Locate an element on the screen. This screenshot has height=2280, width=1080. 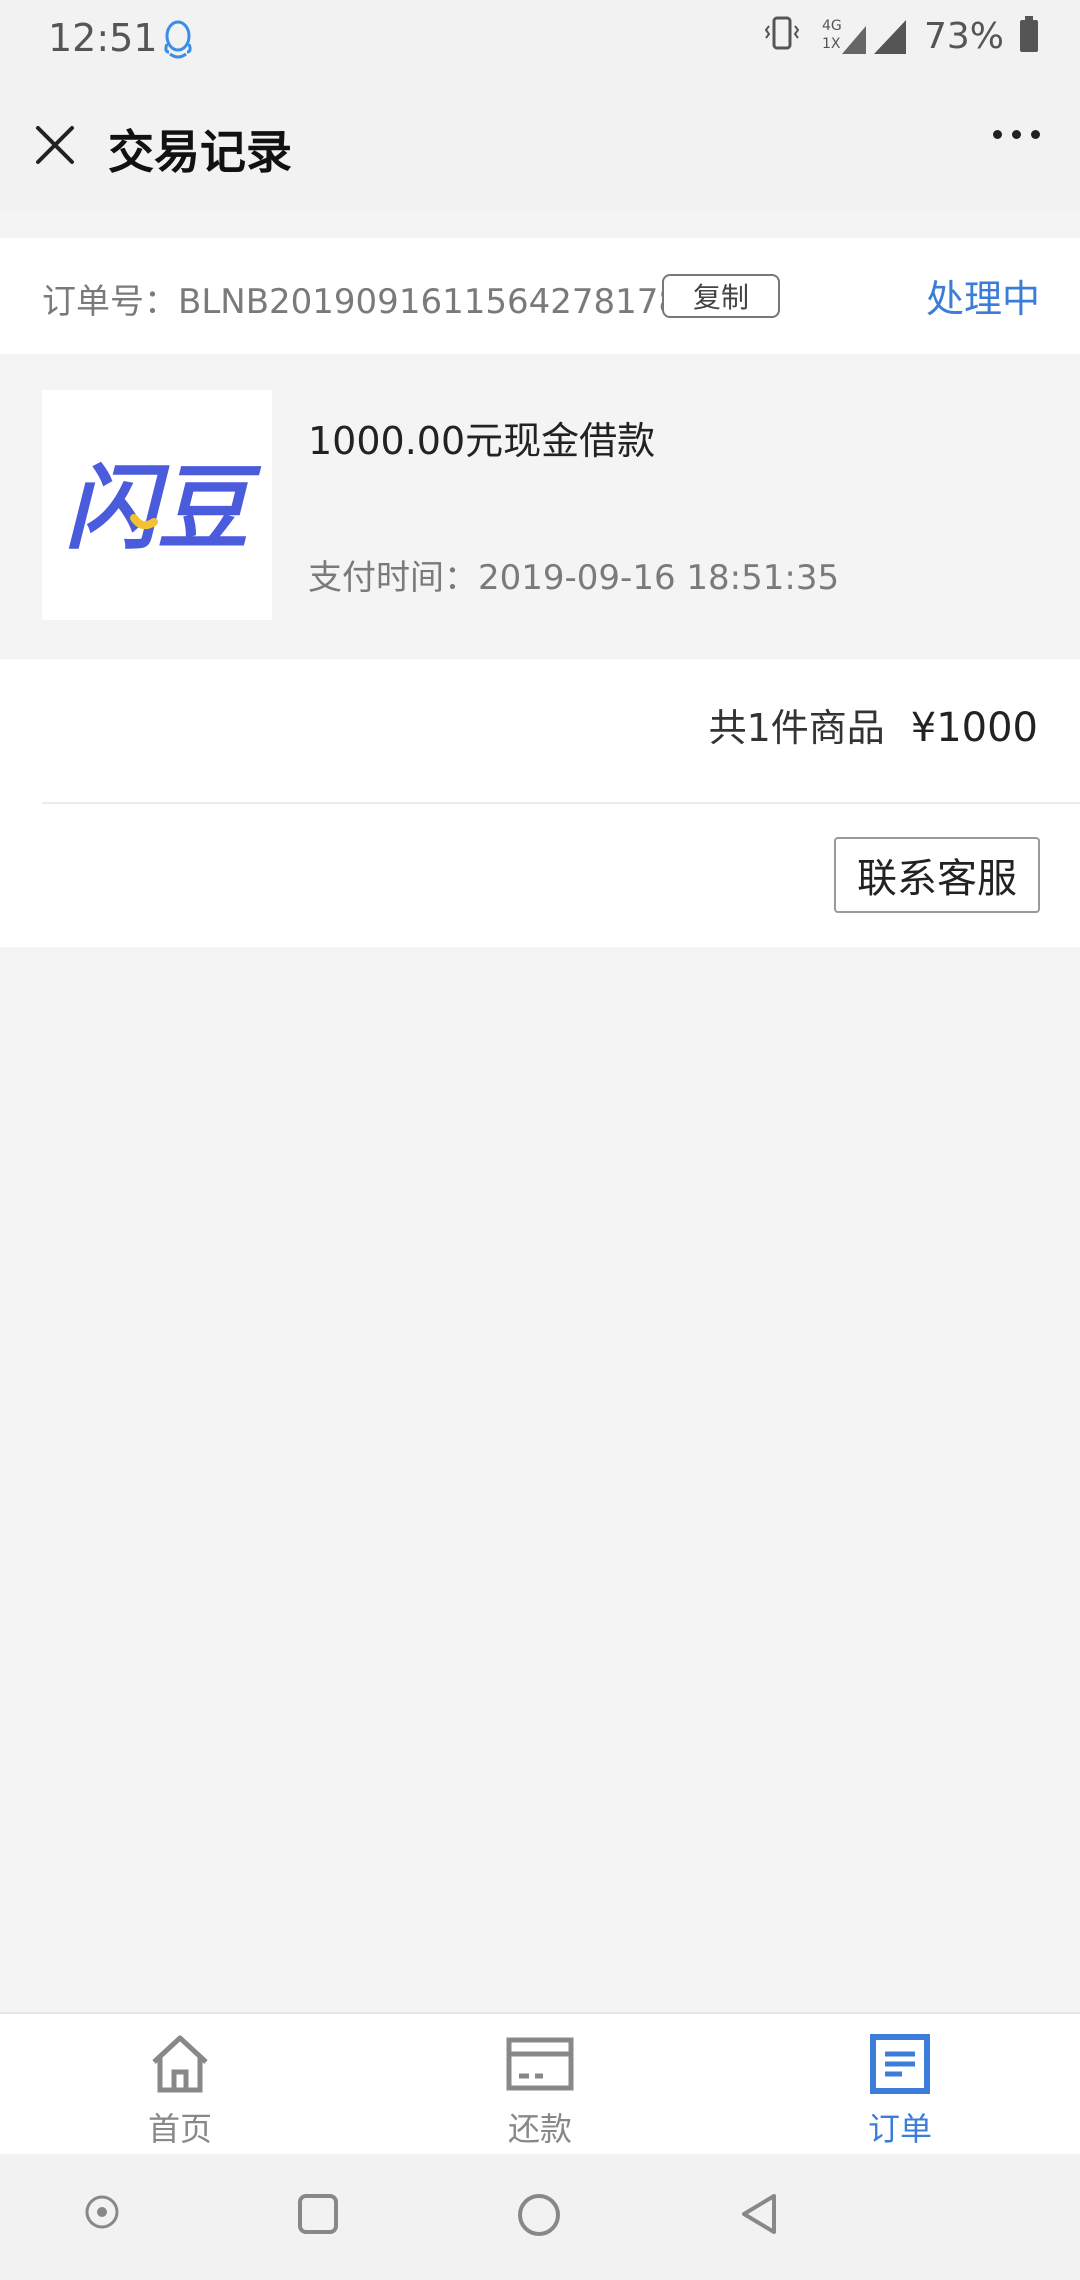
item-count: 共1件商品 is located at coordinates (796, 728).